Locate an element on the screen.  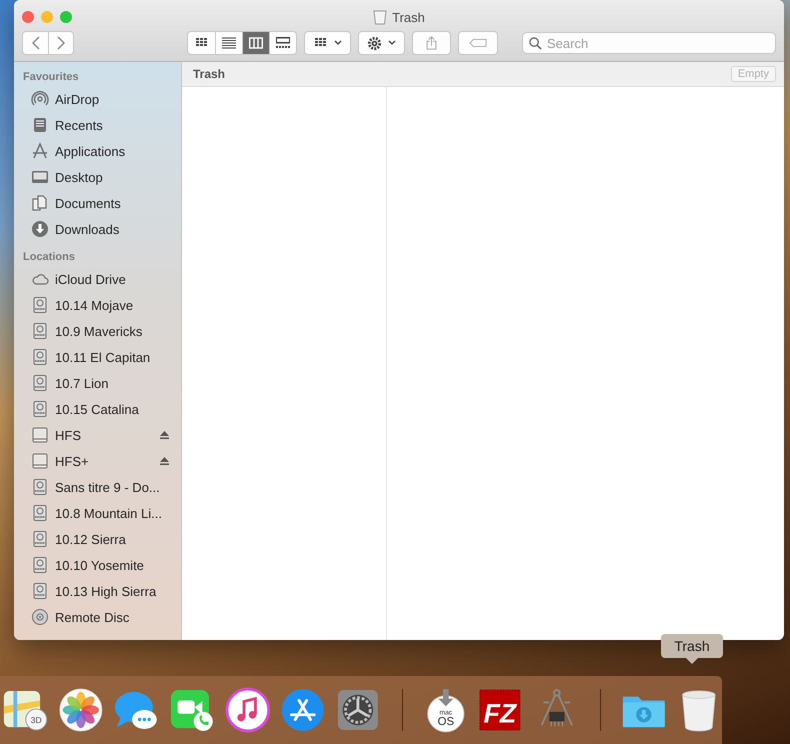
gallery-view-icon is located at coordinates (283, 43).